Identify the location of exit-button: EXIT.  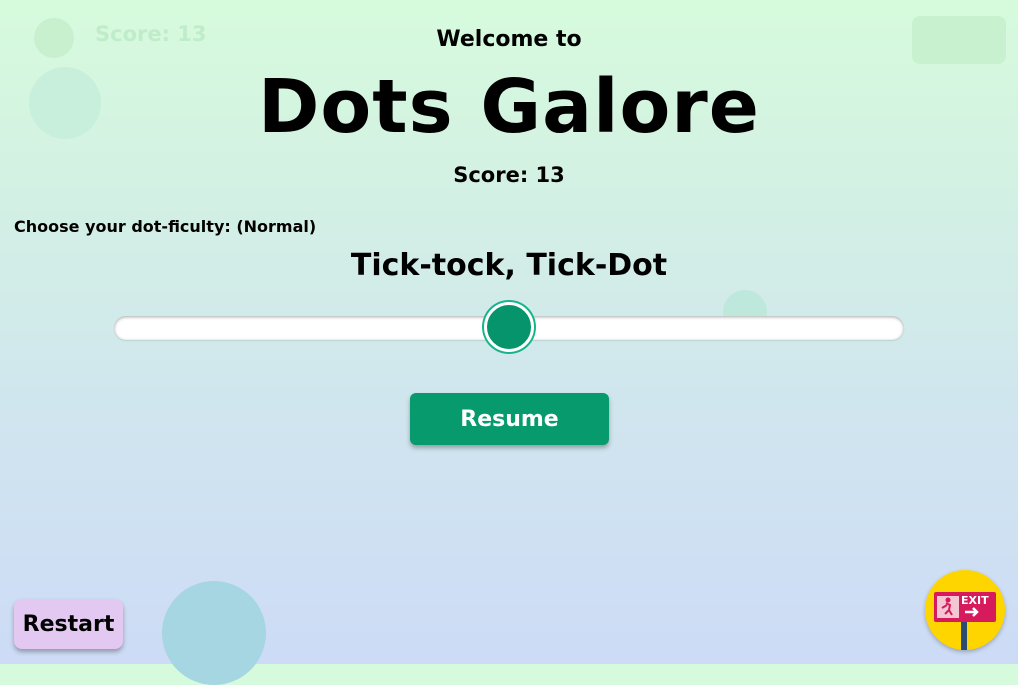
(965, 610).